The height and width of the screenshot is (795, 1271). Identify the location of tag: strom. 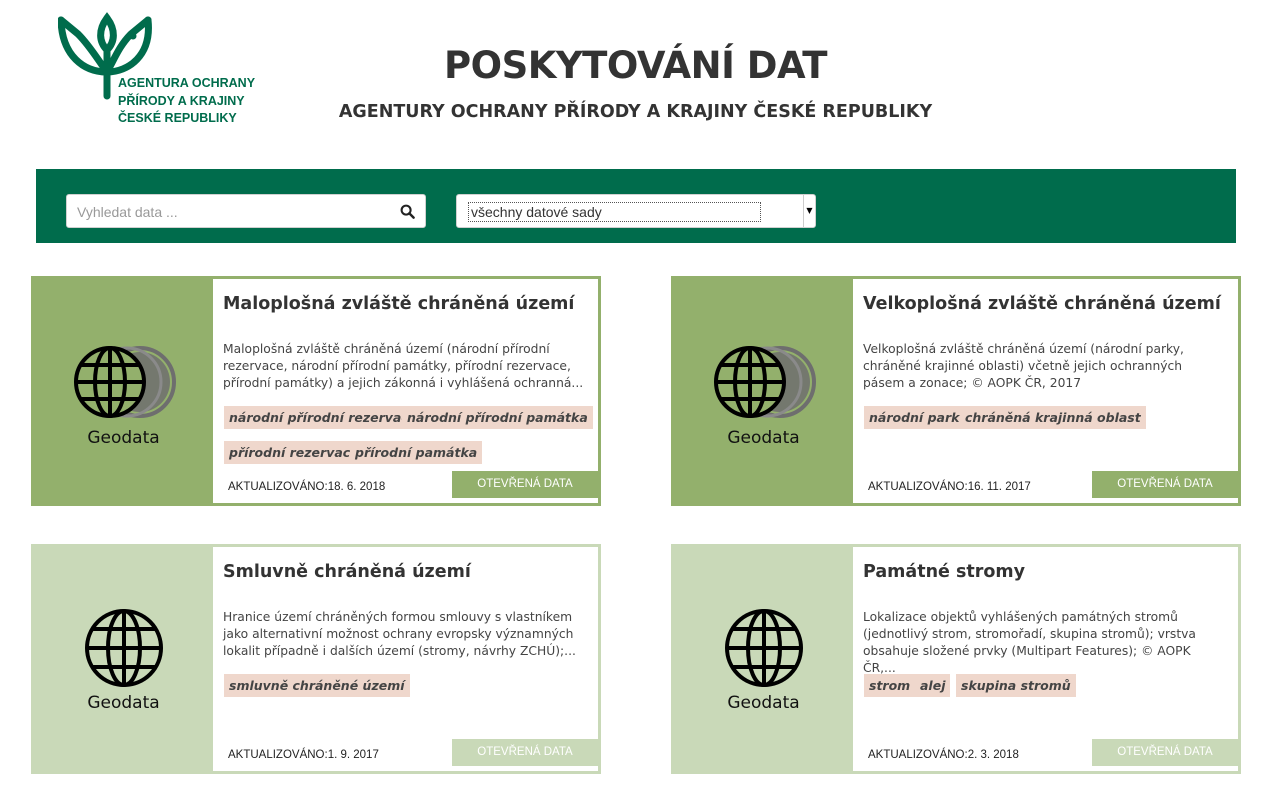
(890, 685).